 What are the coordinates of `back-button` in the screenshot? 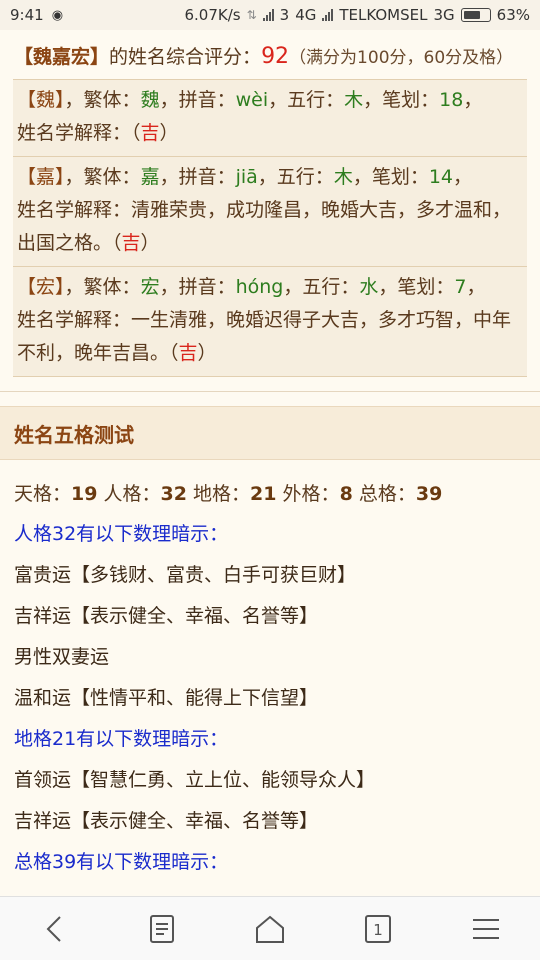 It's located at (54, 929).